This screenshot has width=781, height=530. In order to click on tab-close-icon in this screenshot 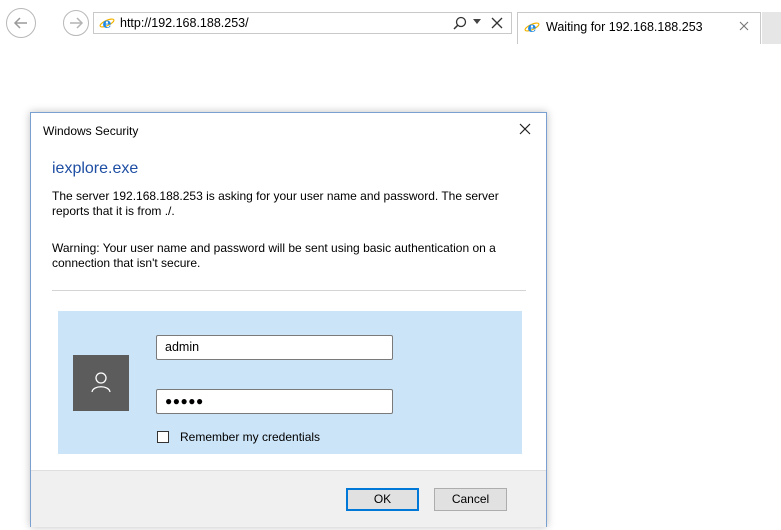, I will do `click(744, 26)`.